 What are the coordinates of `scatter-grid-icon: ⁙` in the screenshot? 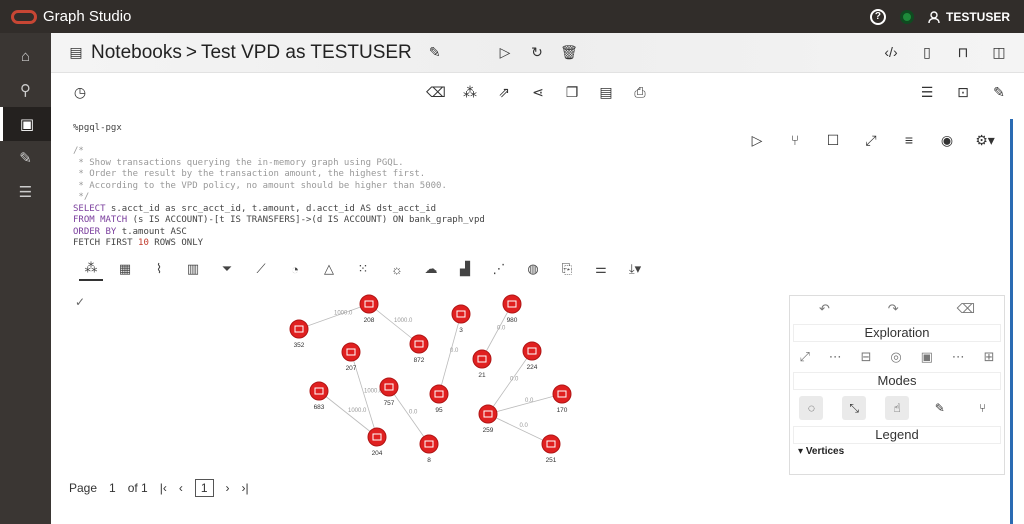 It's located at (363, 269).